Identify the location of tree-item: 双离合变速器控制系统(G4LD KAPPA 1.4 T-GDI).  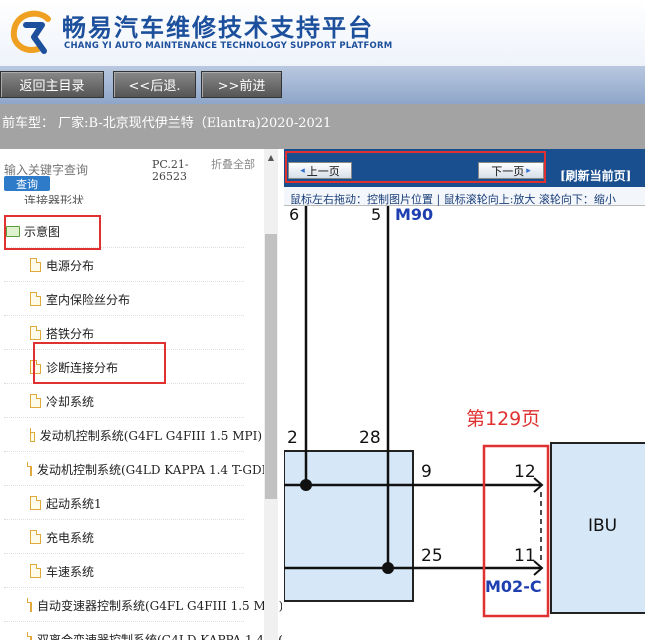
(141, 631).